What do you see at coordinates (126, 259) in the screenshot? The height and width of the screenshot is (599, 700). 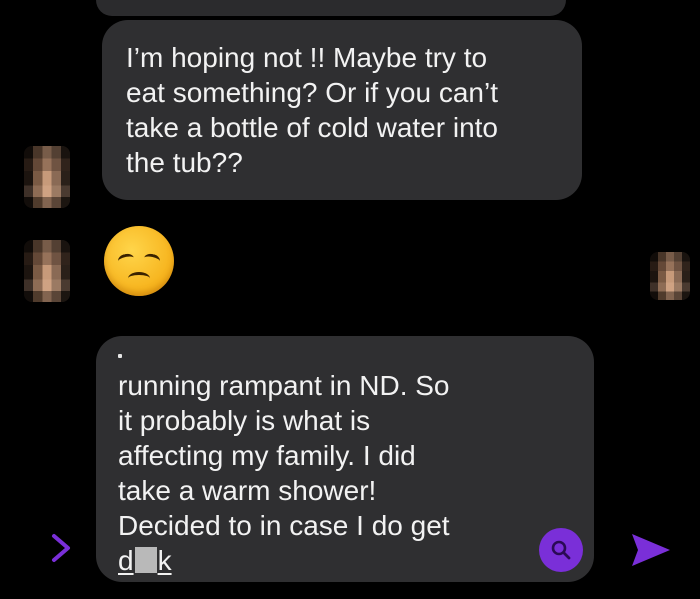 I see `emoji-eye-left` at bounding box center [126, 259].